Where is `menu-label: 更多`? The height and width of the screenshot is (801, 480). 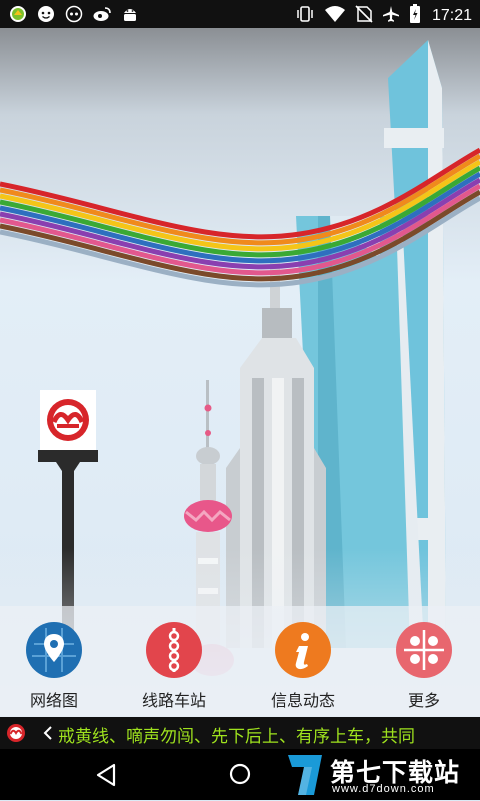 menu-label: 更多 is located at coordinates (423, 700).